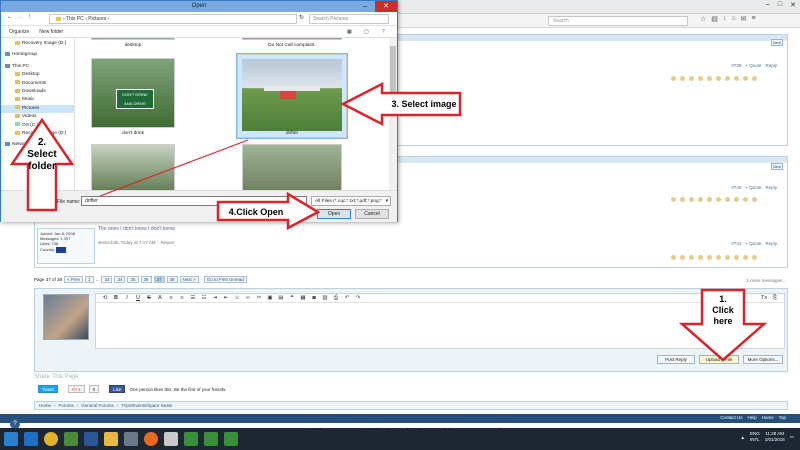  Describe the element at coordinates (292, 133) in the screenshot. I see `file-label-drifter: drifter` at that location.